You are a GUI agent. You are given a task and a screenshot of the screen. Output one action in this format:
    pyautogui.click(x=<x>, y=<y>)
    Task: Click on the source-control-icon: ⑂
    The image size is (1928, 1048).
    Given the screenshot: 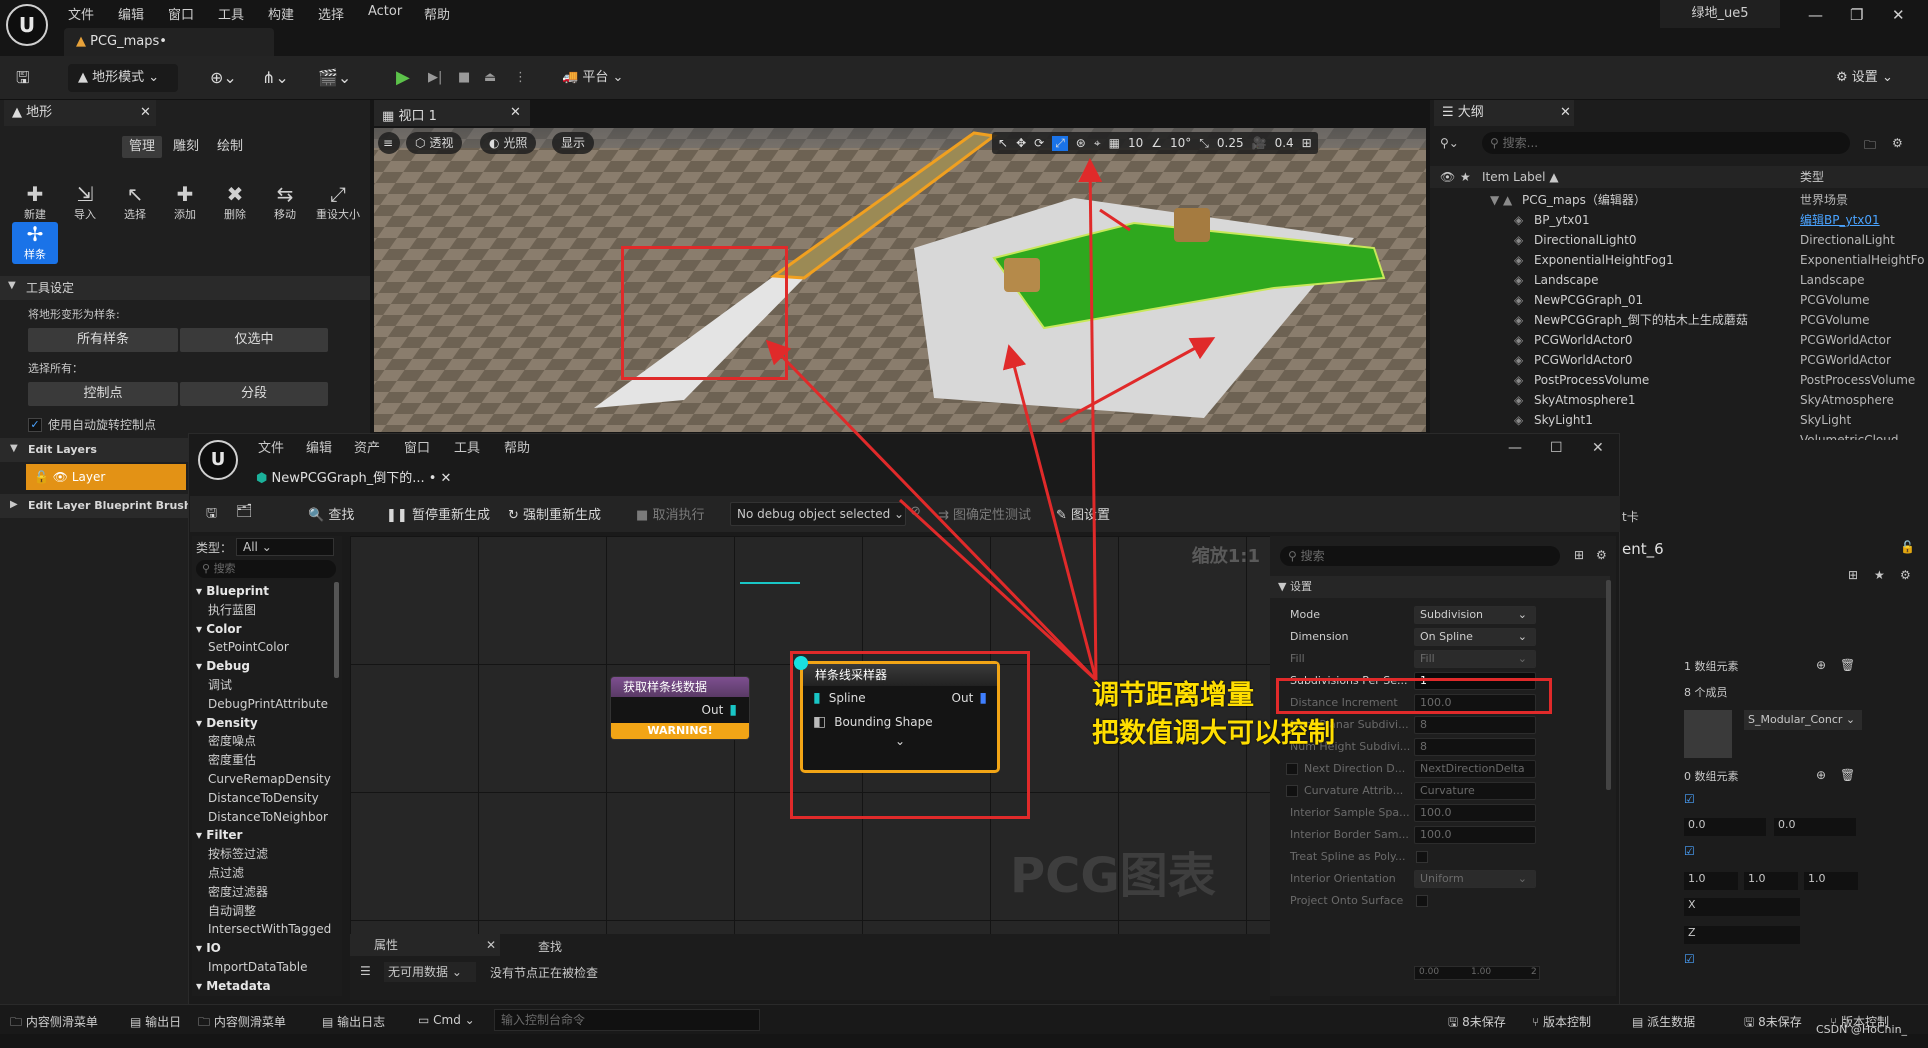 What is the action you would take?
    pyautogui.click(x=1536, y=1022)
    